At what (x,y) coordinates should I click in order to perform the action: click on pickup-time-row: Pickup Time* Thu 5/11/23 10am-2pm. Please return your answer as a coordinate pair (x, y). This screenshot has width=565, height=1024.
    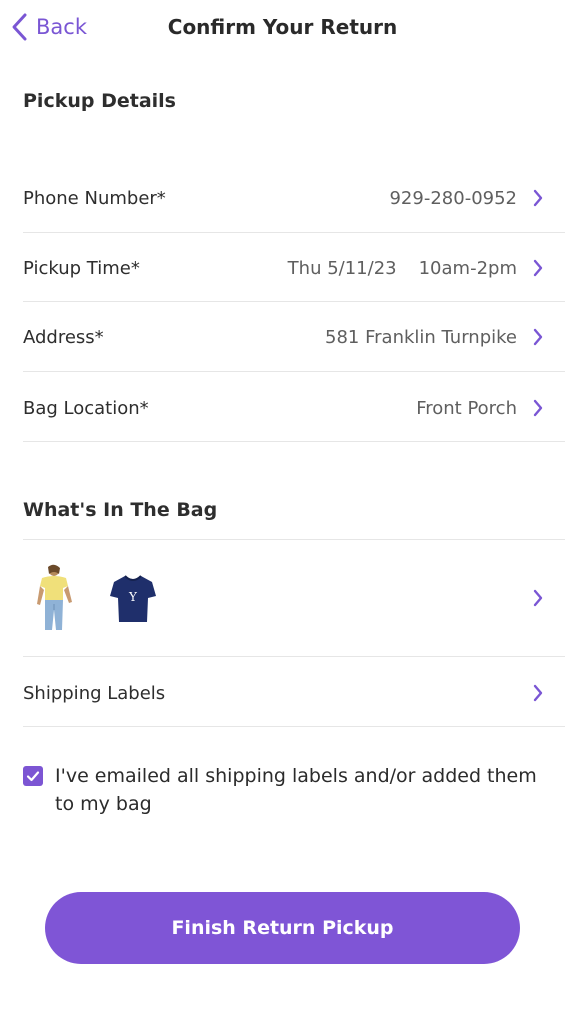
    Looking at the image, I should click on (282, 268).